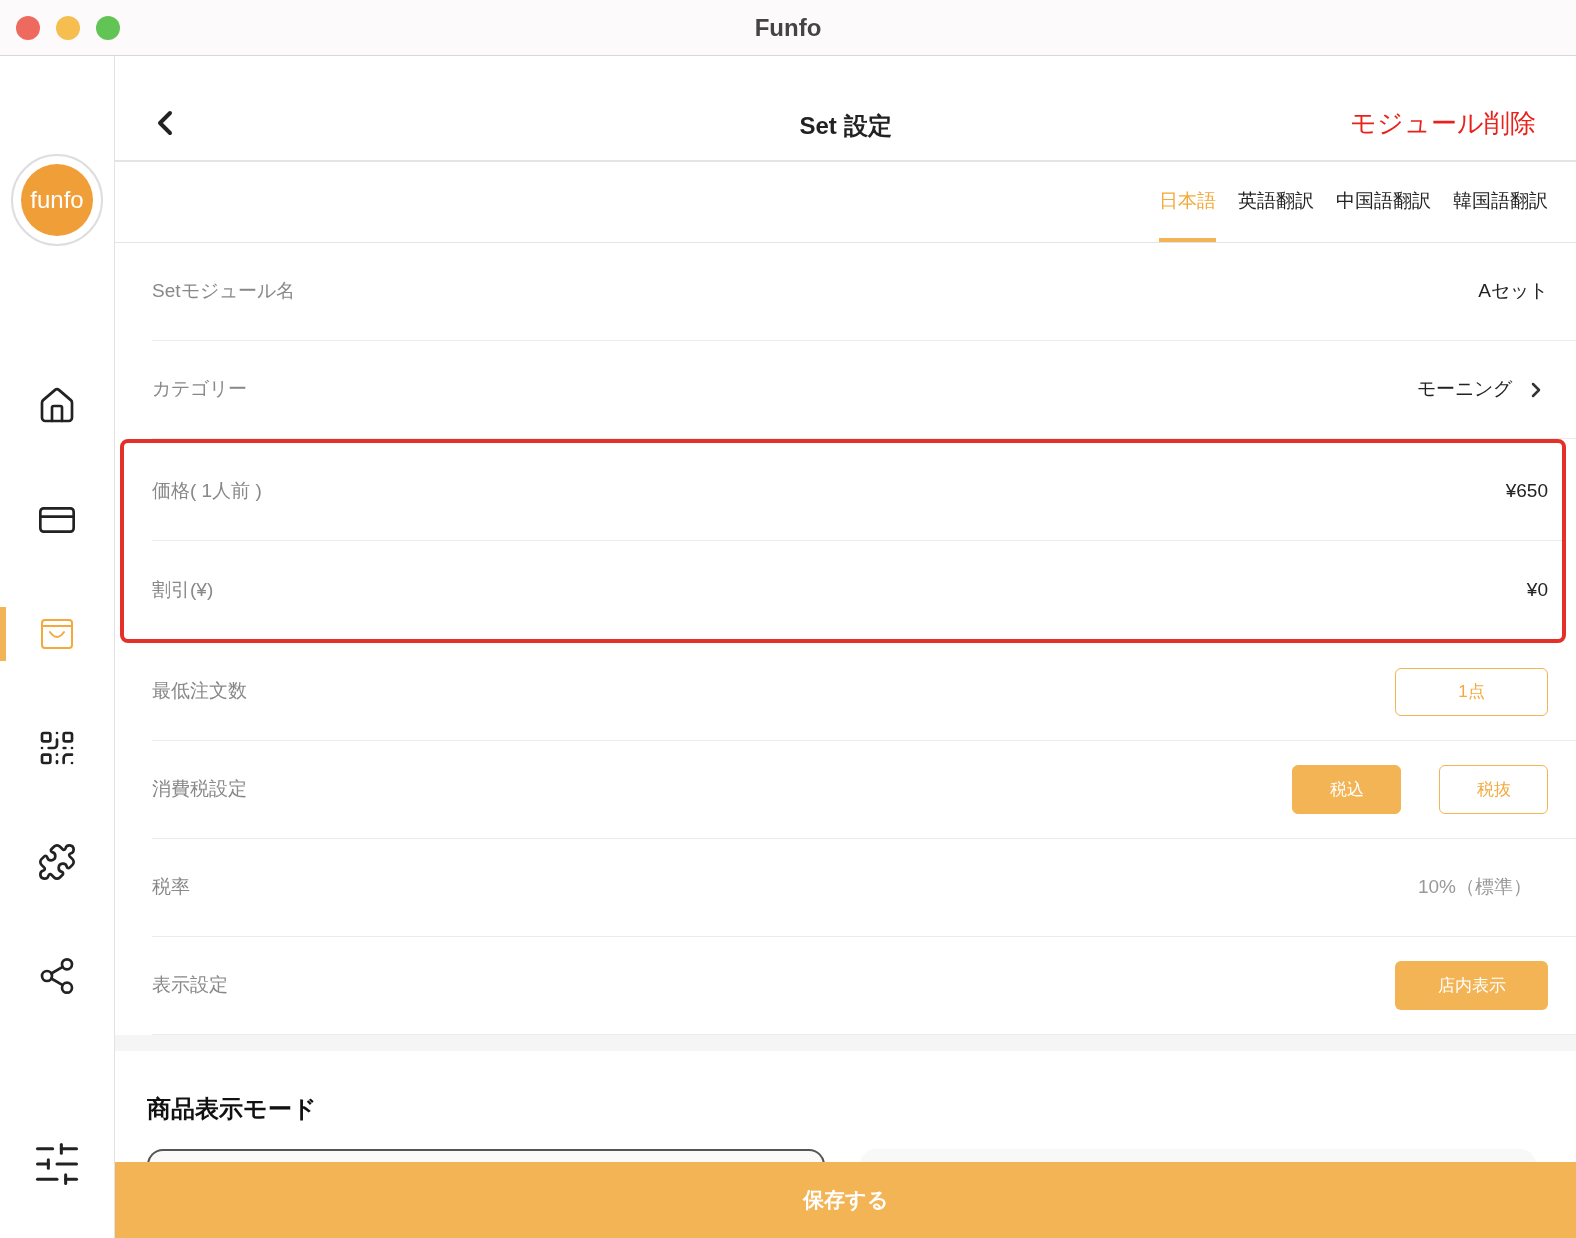 The image size is (1576, 1238). I want to click on row-value: 10%（標準）, so click(1475, 887).